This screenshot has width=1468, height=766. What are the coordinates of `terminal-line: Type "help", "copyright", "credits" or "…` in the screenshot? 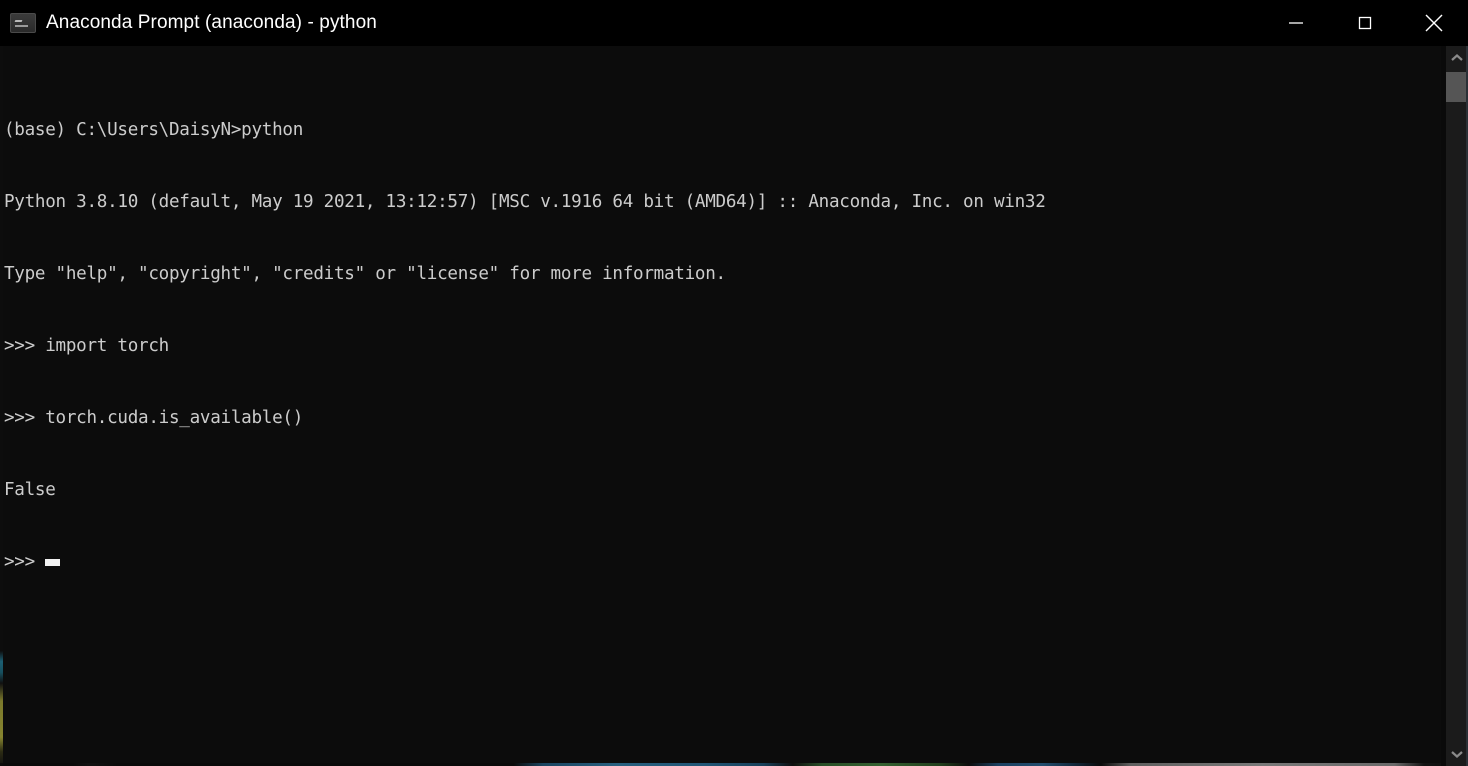 It's located at (365, 274).